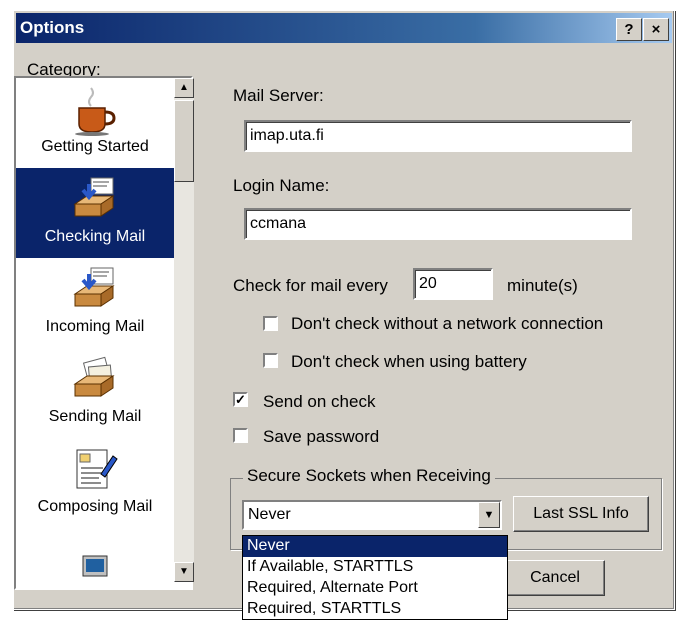  Describe the element at coordinates (95, 382) in the screenshot. I see `outbox-tray-icon` at that location.